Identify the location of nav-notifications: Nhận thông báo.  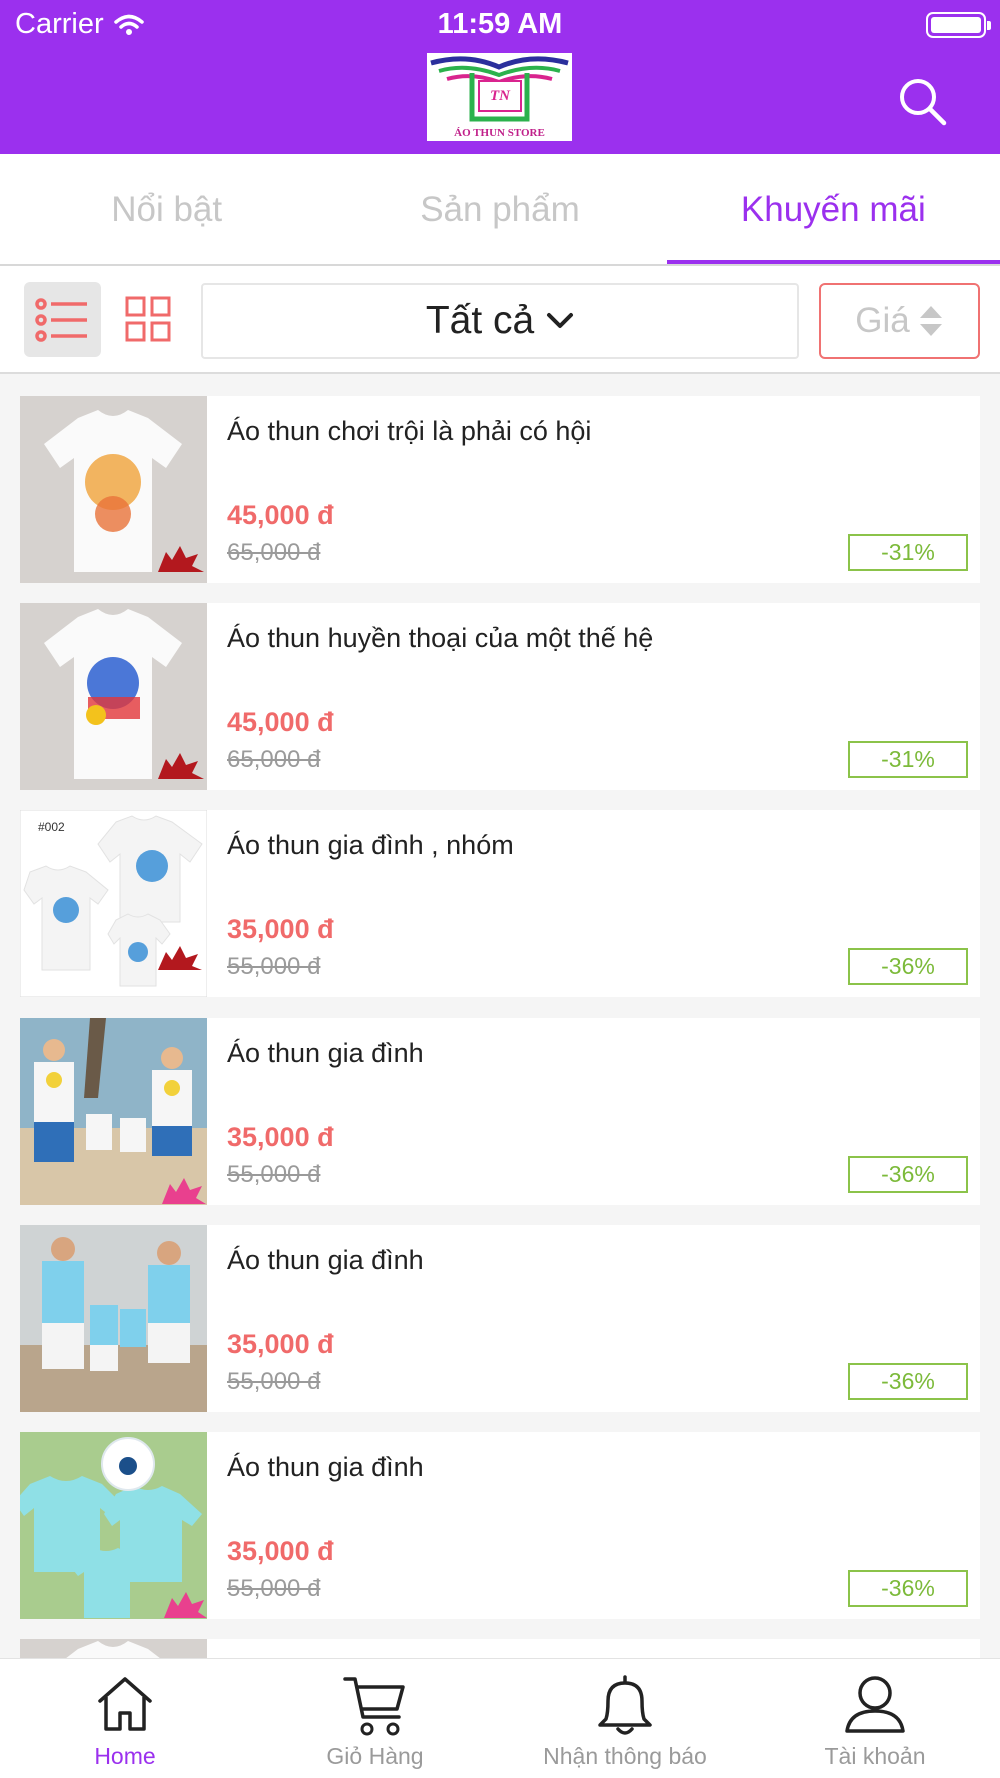
(625, 1718).